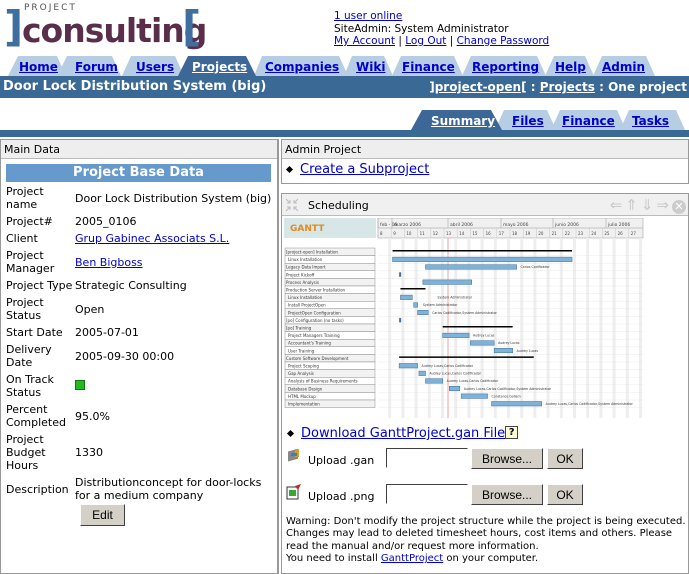  What do you see at coordinates (155, 67) in the screenshot?
I see `nav-tab-users: Users` at bounding box center [155, 67].